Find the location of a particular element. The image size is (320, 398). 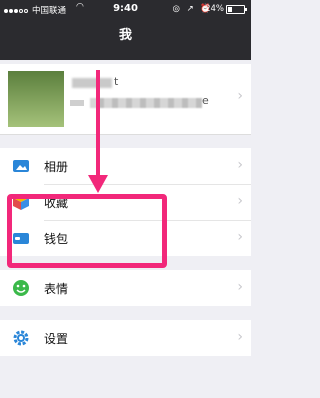

menu-group-2: 表情 › is located at coordinates (125, 288).